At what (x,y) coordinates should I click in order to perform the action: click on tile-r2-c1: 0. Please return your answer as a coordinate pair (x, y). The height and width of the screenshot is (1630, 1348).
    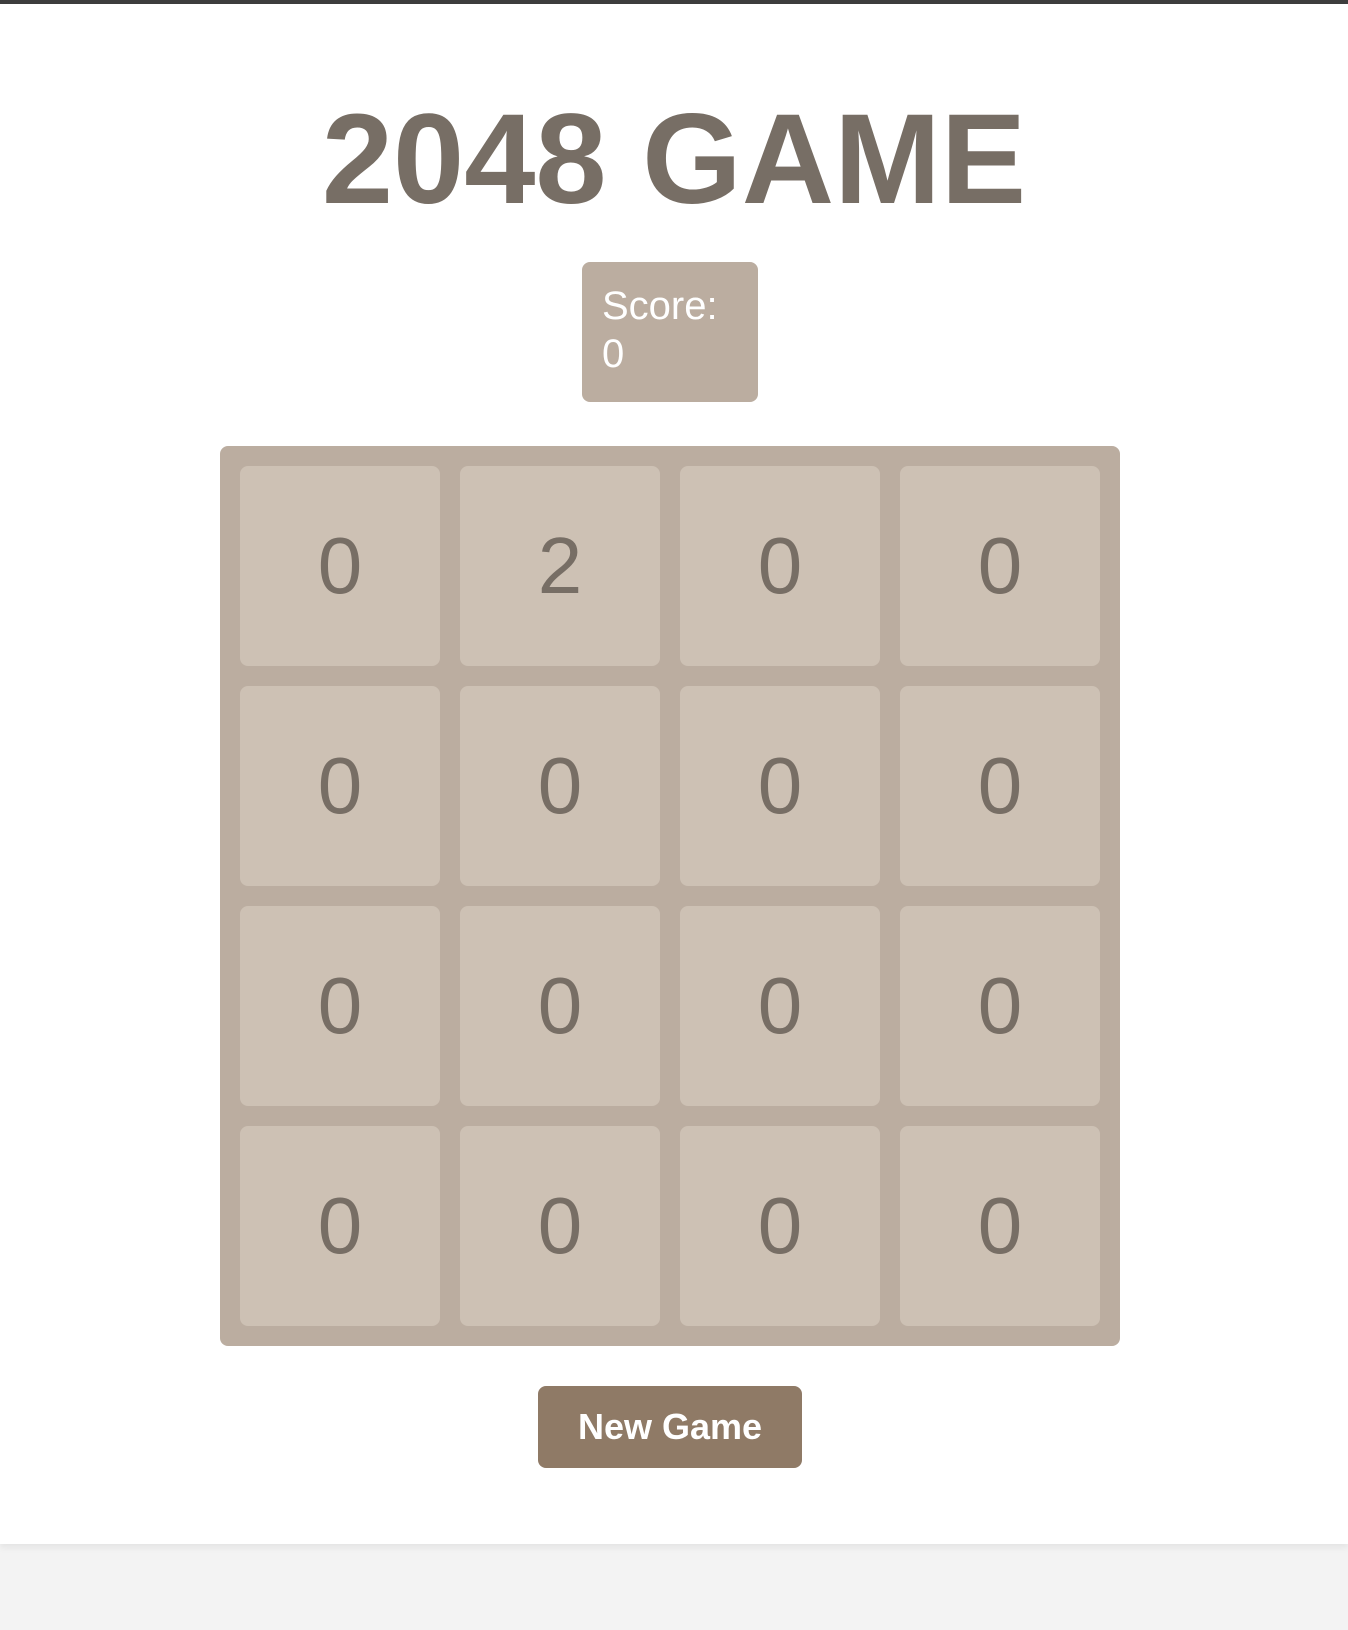
    Looking at the image, I should click on (340, 786).